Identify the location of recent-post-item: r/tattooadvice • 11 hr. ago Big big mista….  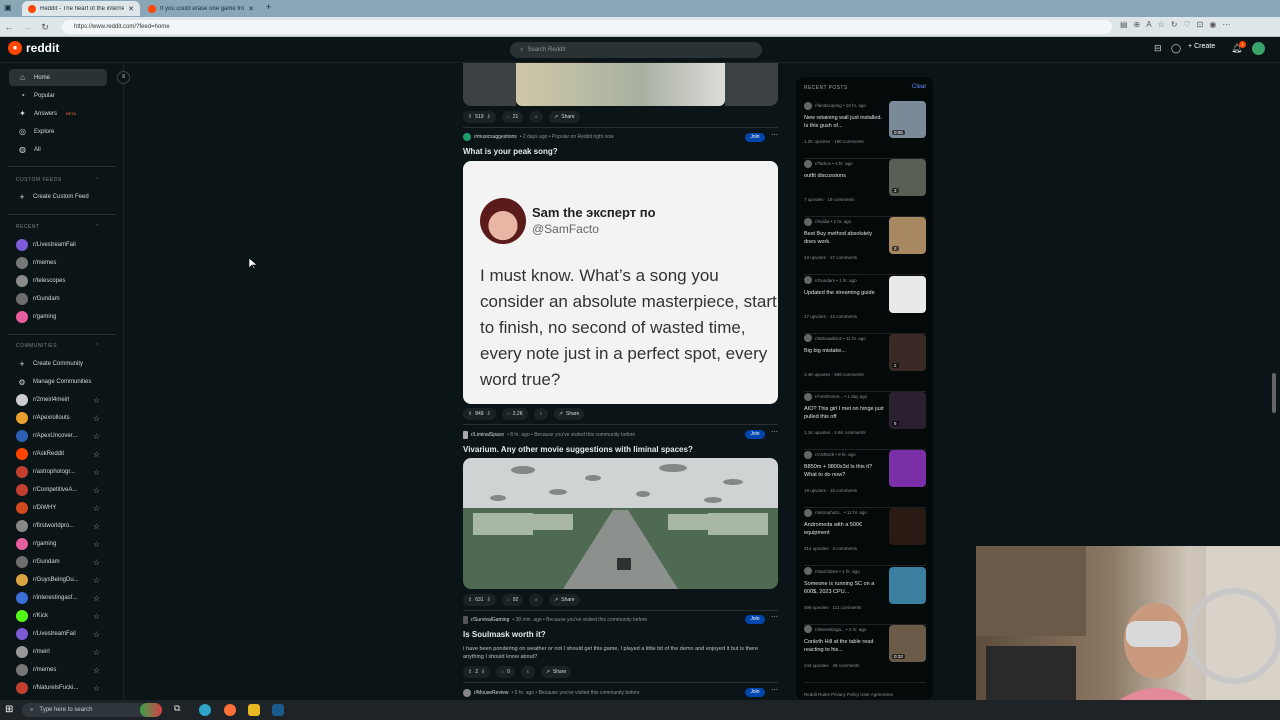
(865, 362).